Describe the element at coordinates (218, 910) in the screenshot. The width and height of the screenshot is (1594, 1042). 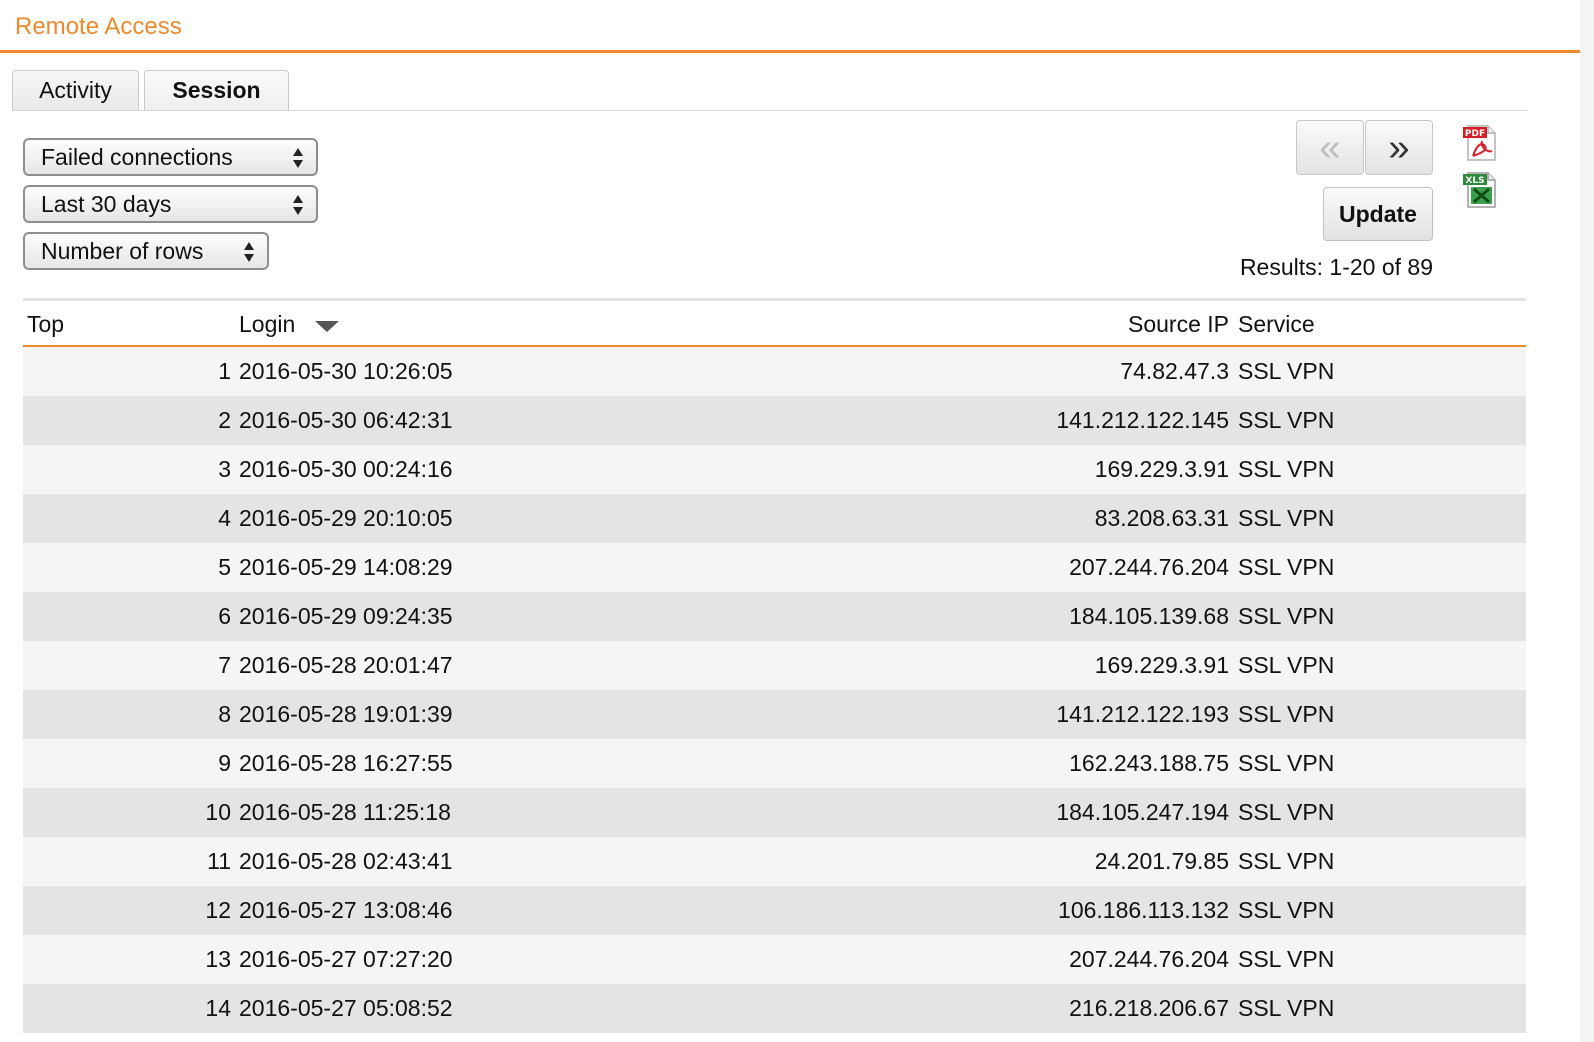
I see `rank-cell: 12` at that location.